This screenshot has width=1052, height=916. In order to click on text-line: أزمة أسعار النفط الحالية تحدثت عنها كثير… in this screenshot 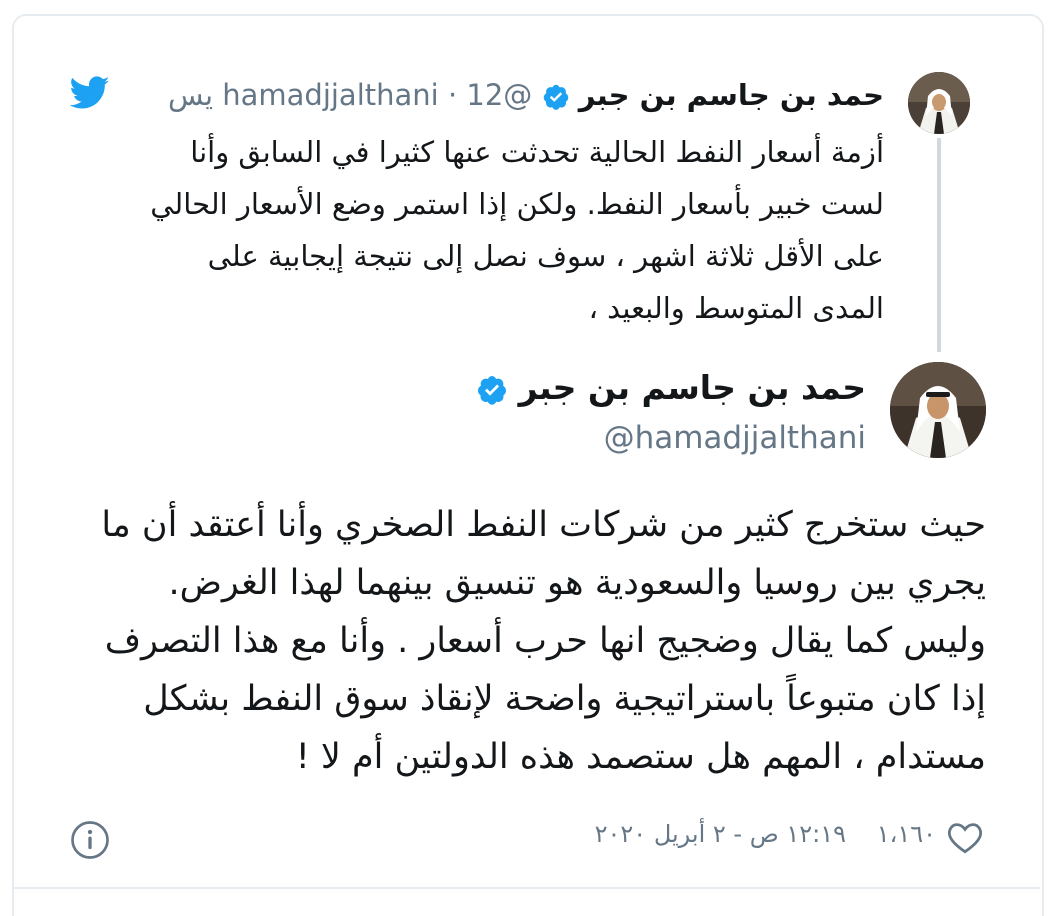, I will do `click(537, 152)`.